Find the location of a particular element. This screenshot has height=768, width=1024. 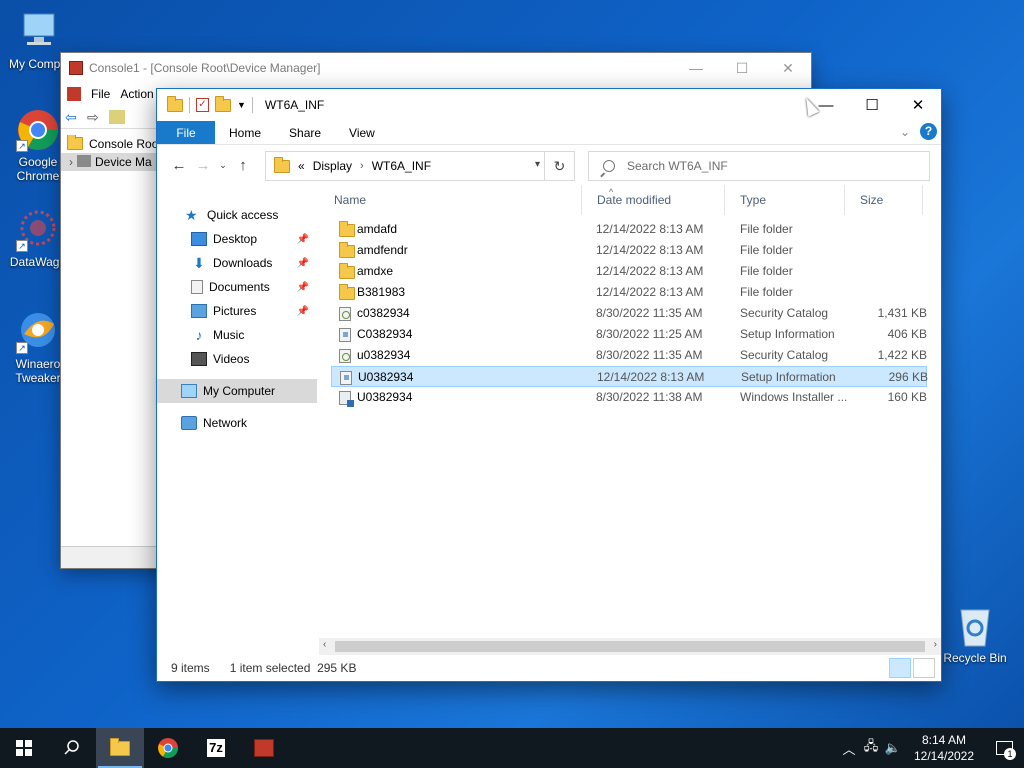

table-row: amdxe 12/14/2022 8:13 AM File folder is located at coordinates (629, 271).